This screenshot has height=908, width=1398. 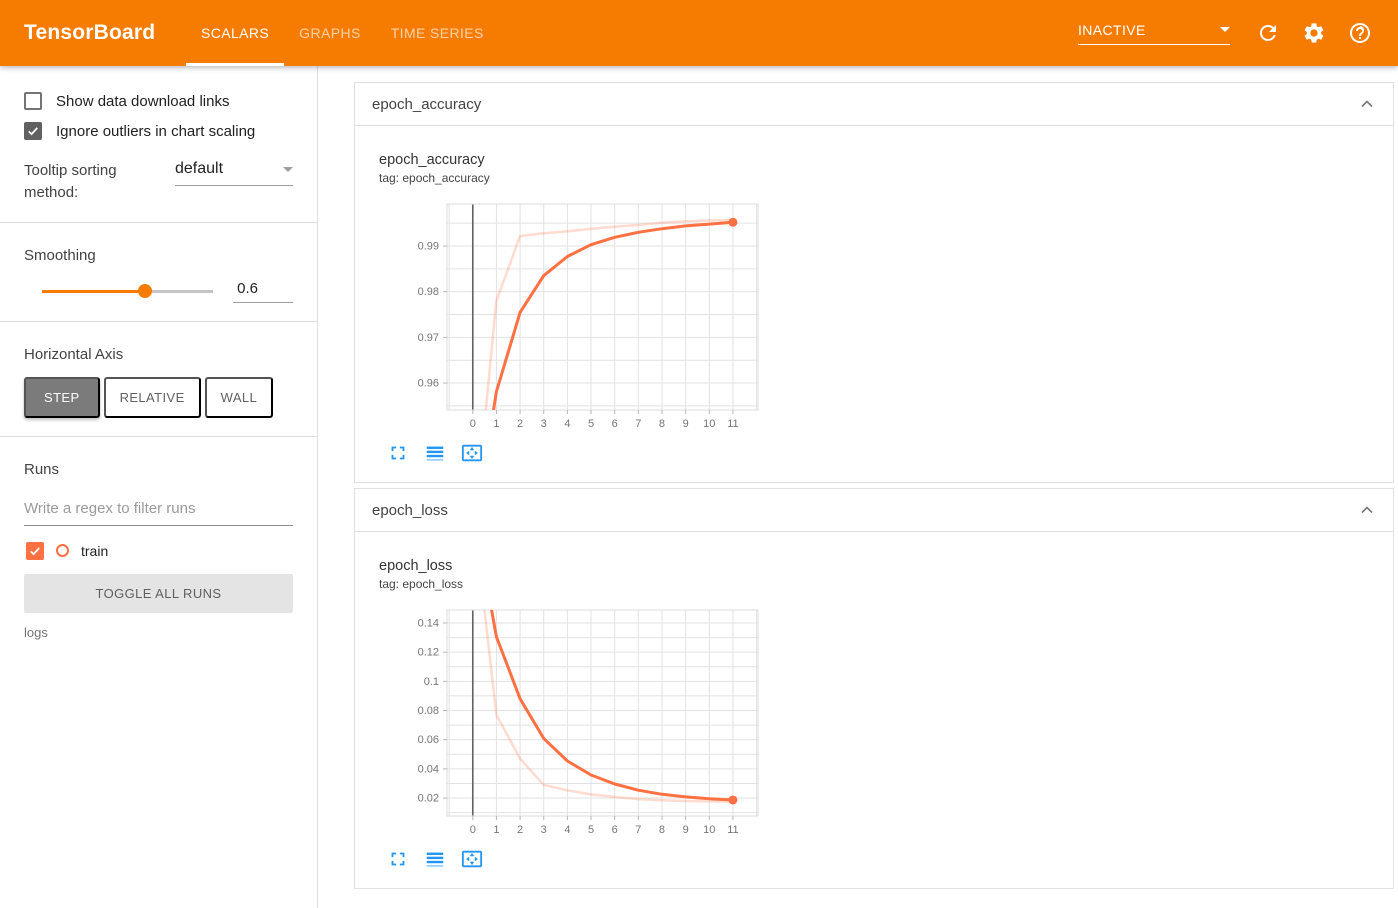 I want to click on checkbox-checked-icon, so click(x=33, y=131).